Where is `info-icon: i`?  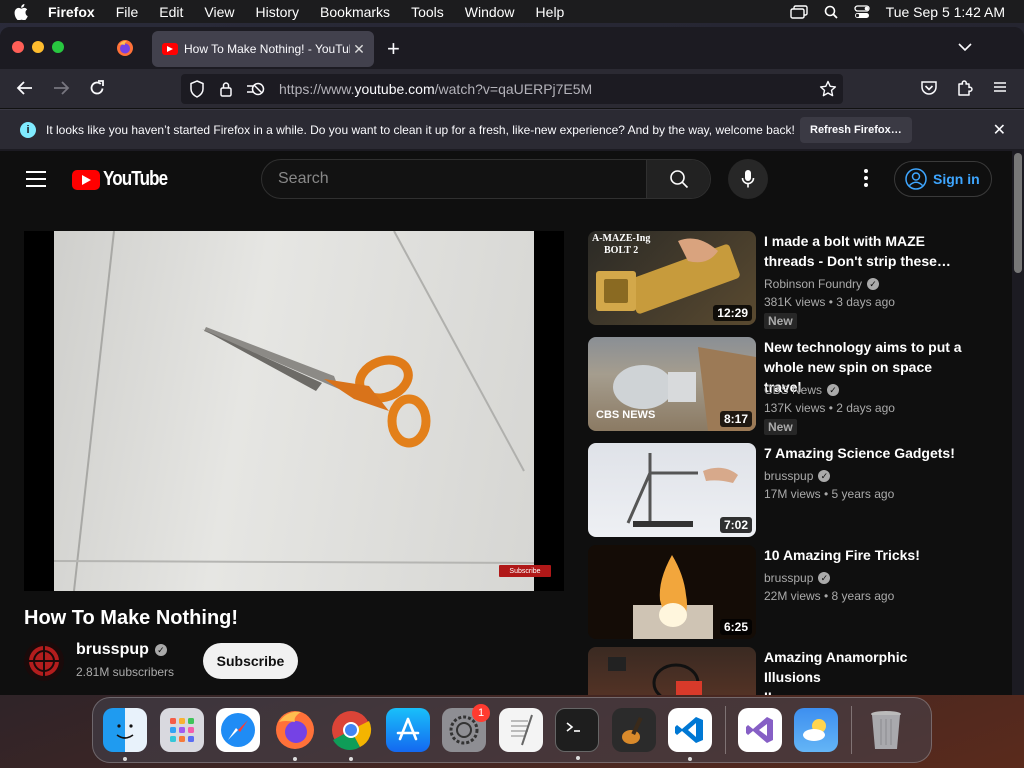 info-icon: i is located at coordinates (28, 129).